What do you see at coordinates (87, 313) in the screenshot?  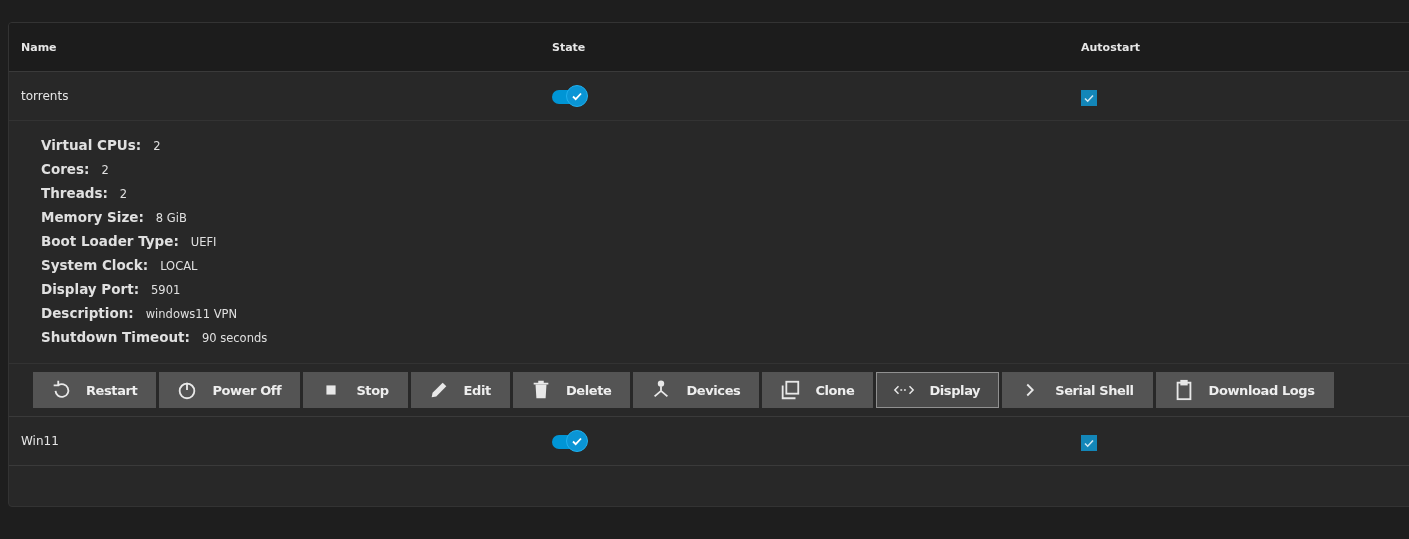 I see `detail-label: Description:` at bounding box center [87, 313].